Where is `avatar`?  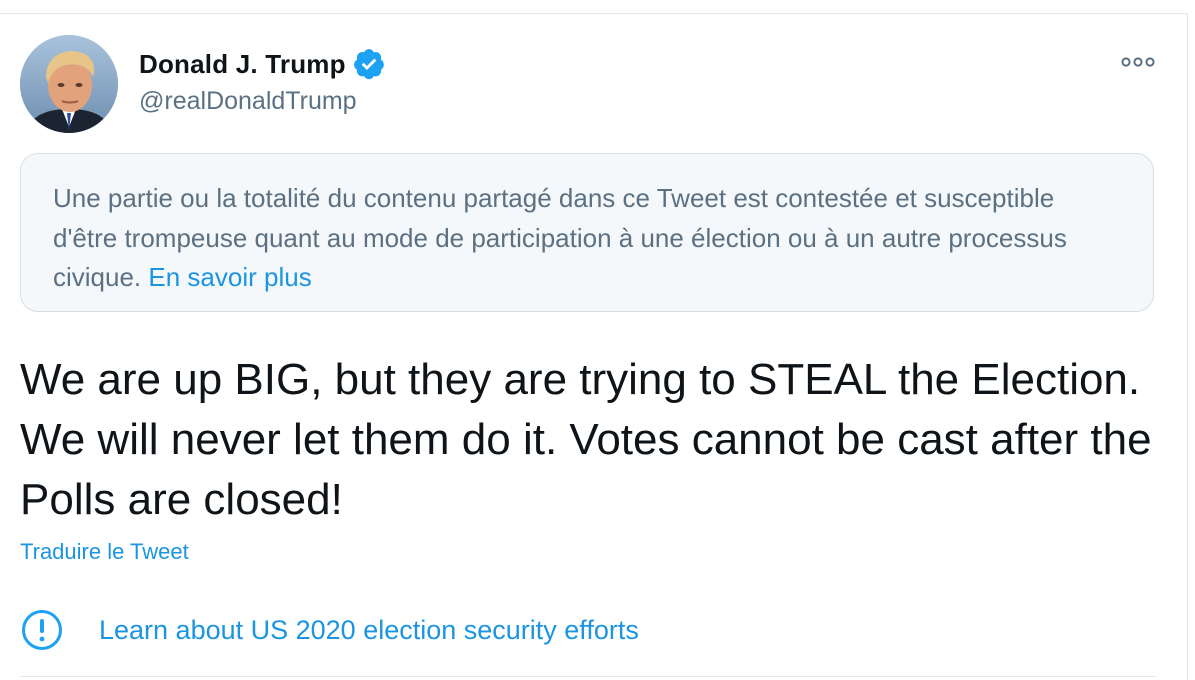 avatar is located at coordinates (69, 84).